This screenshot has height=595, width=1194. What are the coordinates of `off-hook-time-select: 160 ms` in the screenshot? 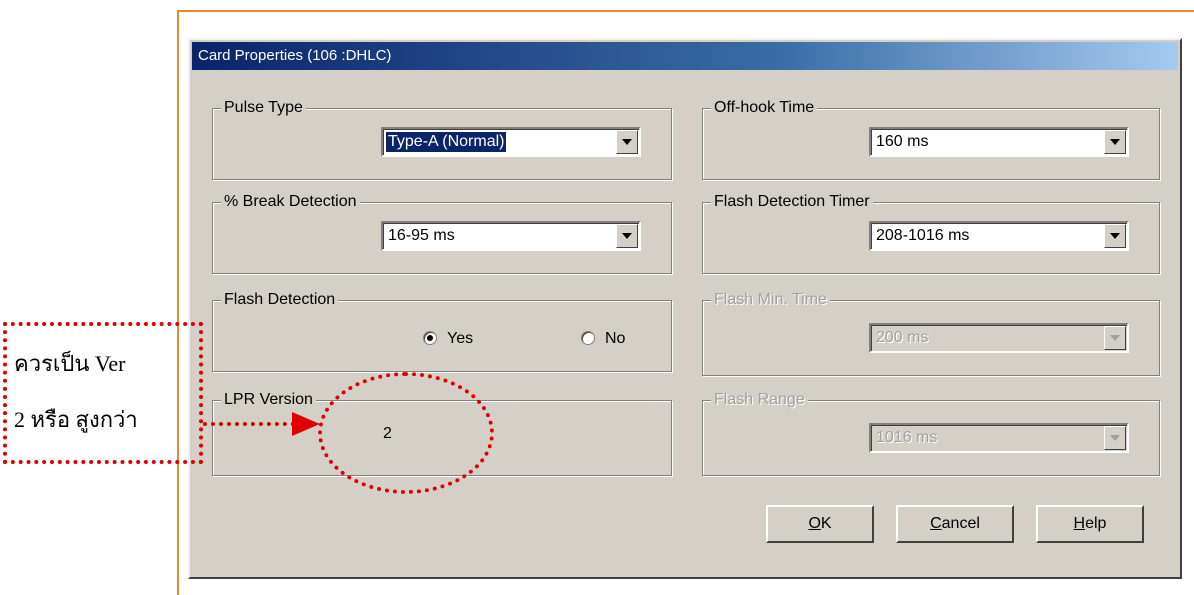 It's located at (999, 142).